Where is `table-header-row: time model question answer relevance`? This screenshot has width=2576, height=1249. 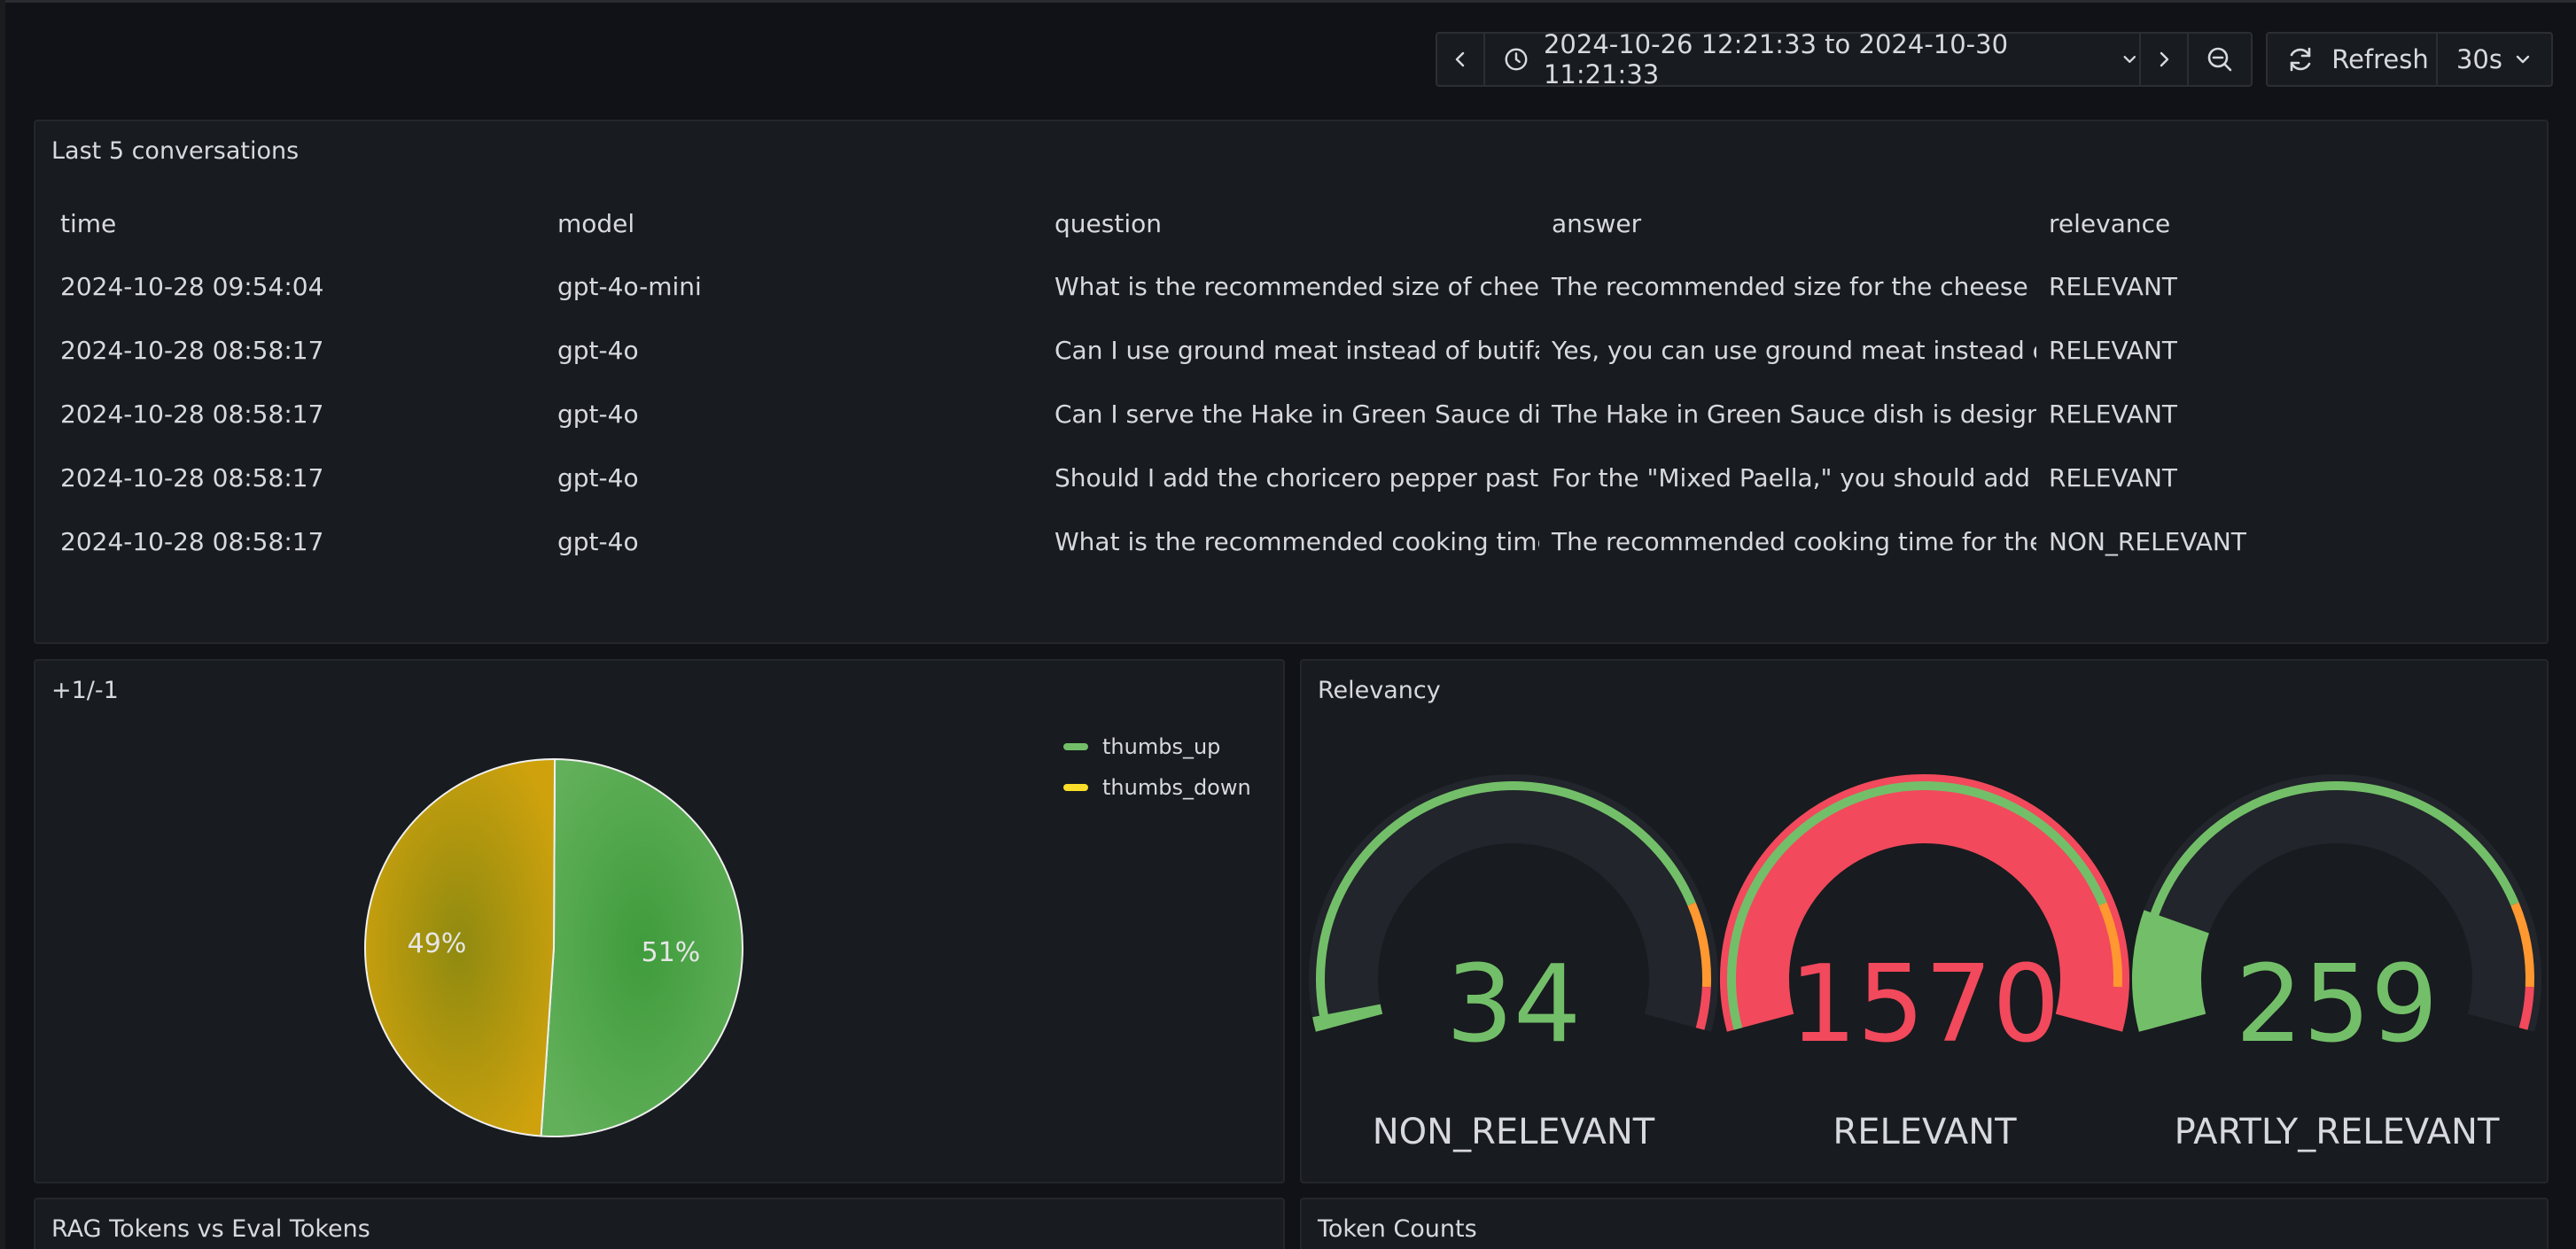 table-header-row: time model question answer relevance is located at coordinates (1302, 223).